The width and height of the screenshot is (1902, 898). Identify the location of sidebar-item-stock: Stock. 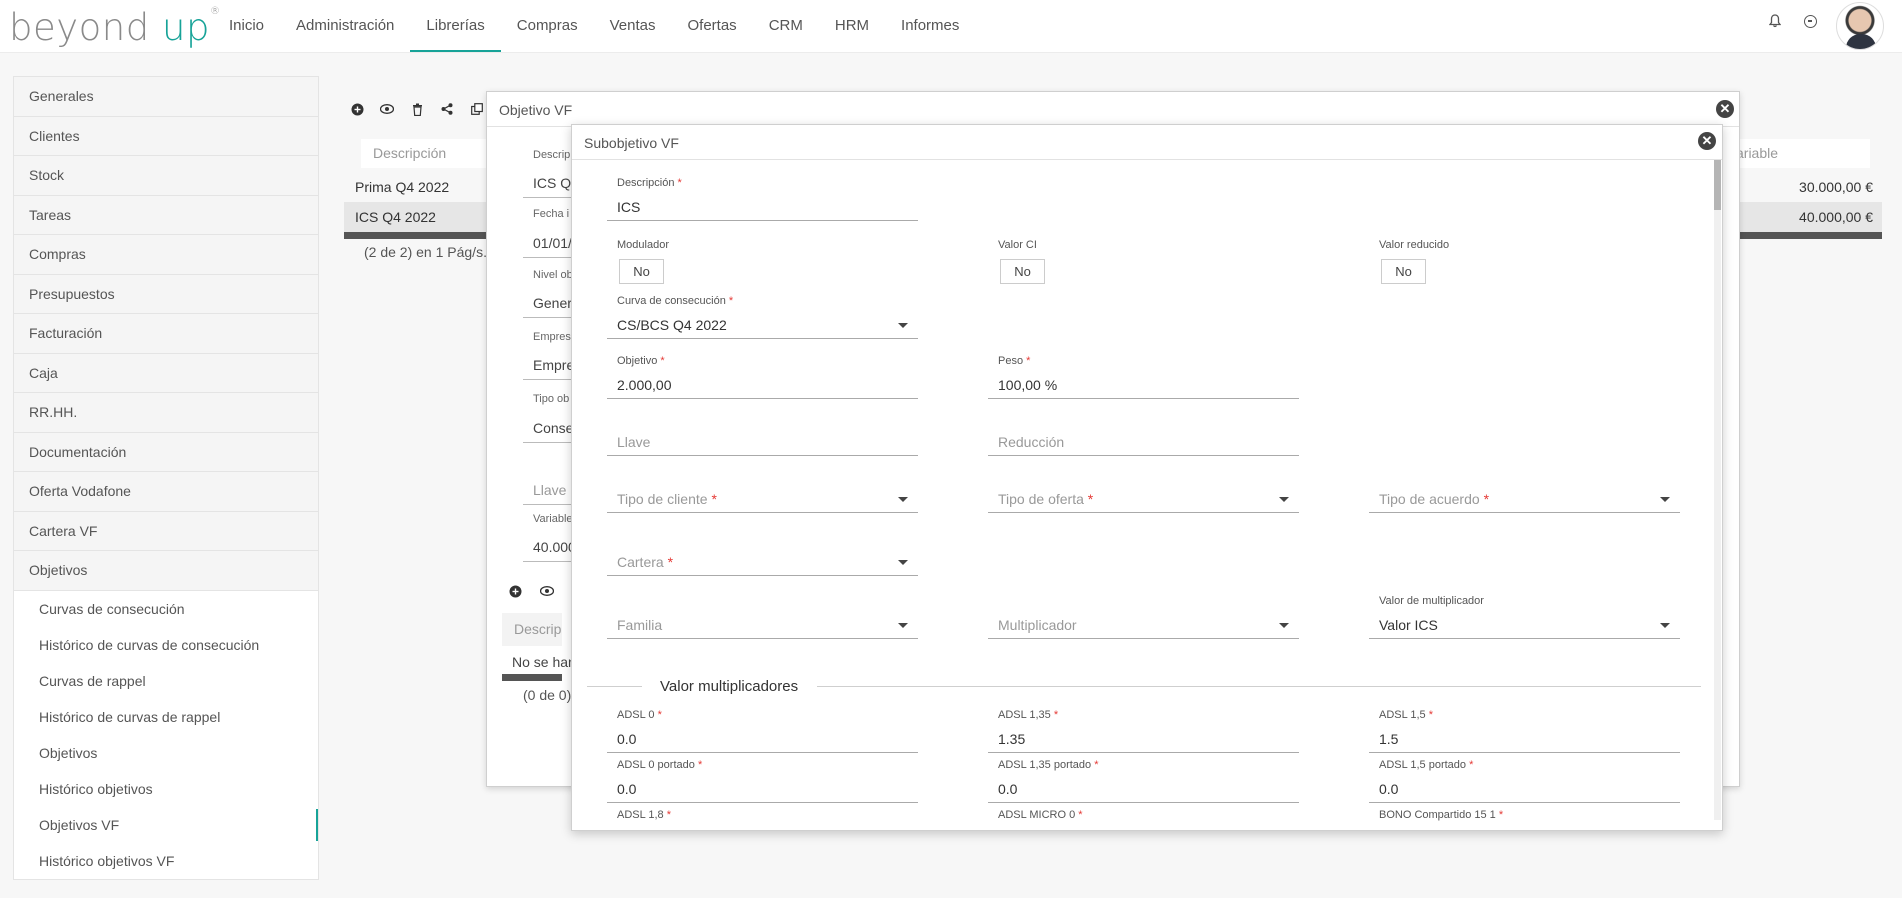
(166, 176).